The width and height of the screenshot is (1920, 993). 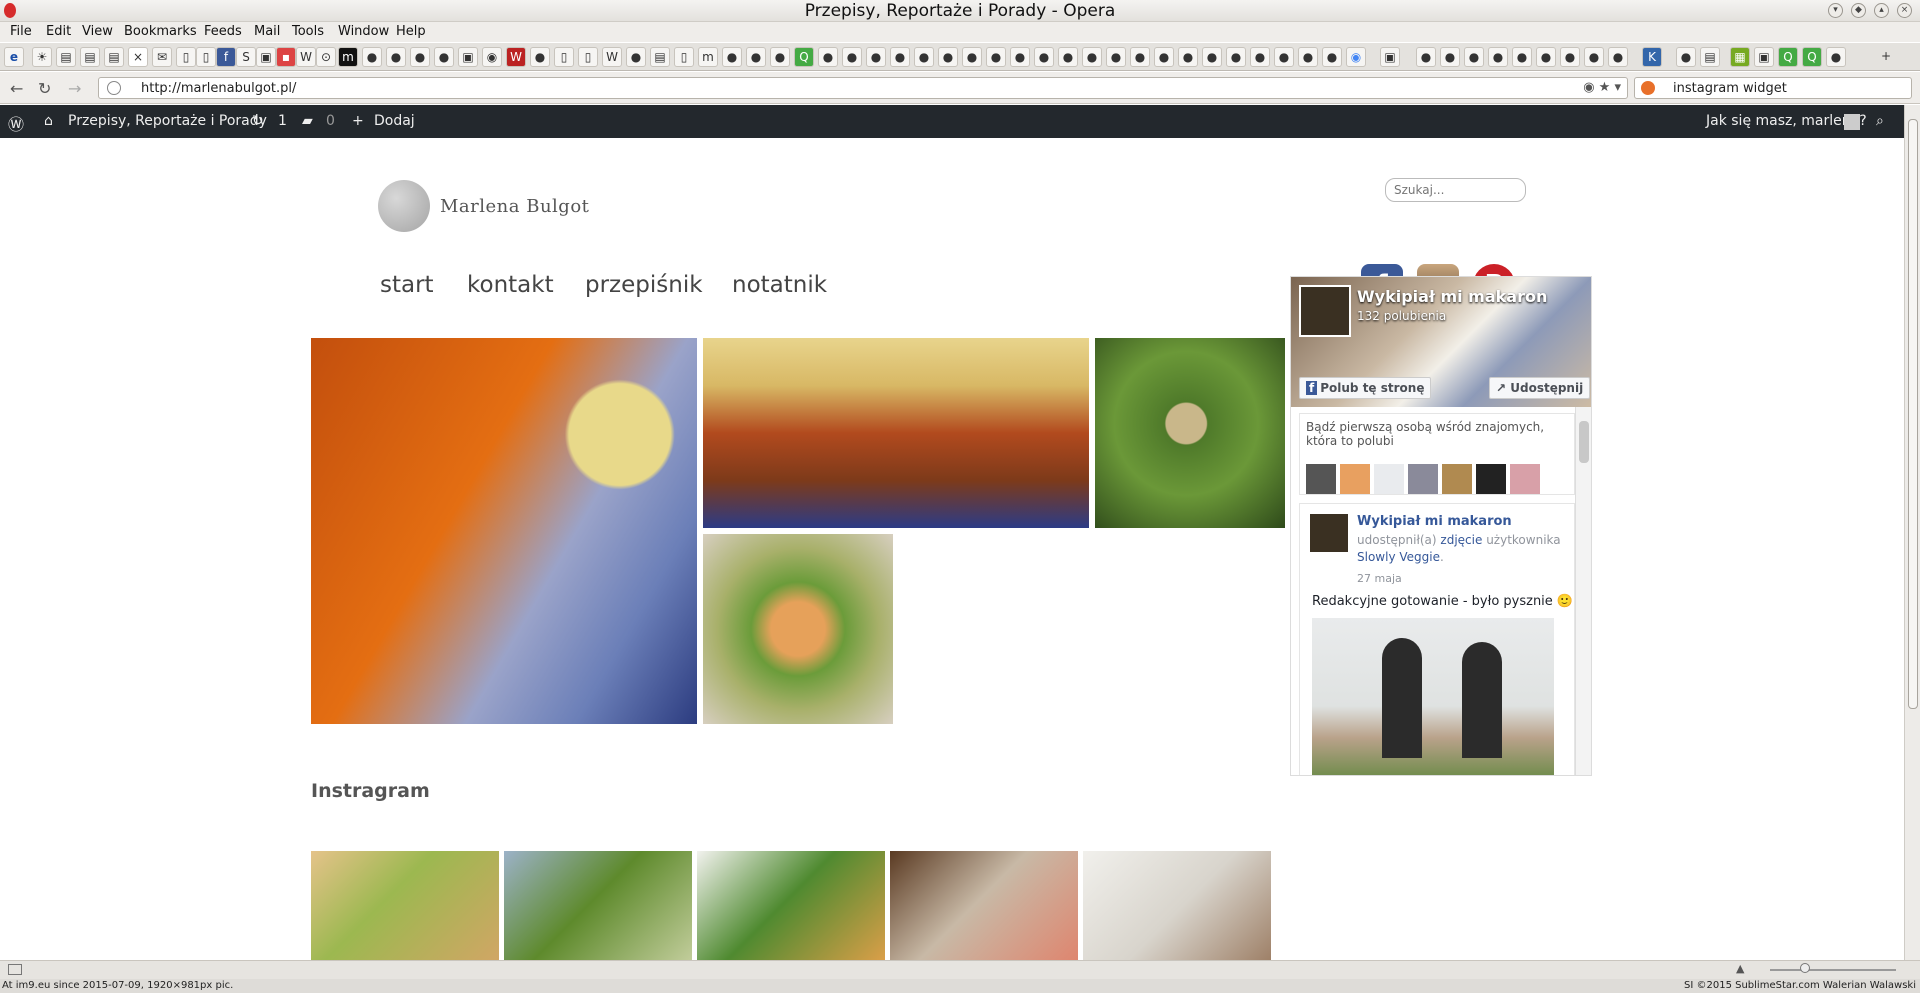 What do you see at coordinates (1260, 57) in the screenshot?
I see `tab-github-28: ●` at bounding box center [1260, 57].